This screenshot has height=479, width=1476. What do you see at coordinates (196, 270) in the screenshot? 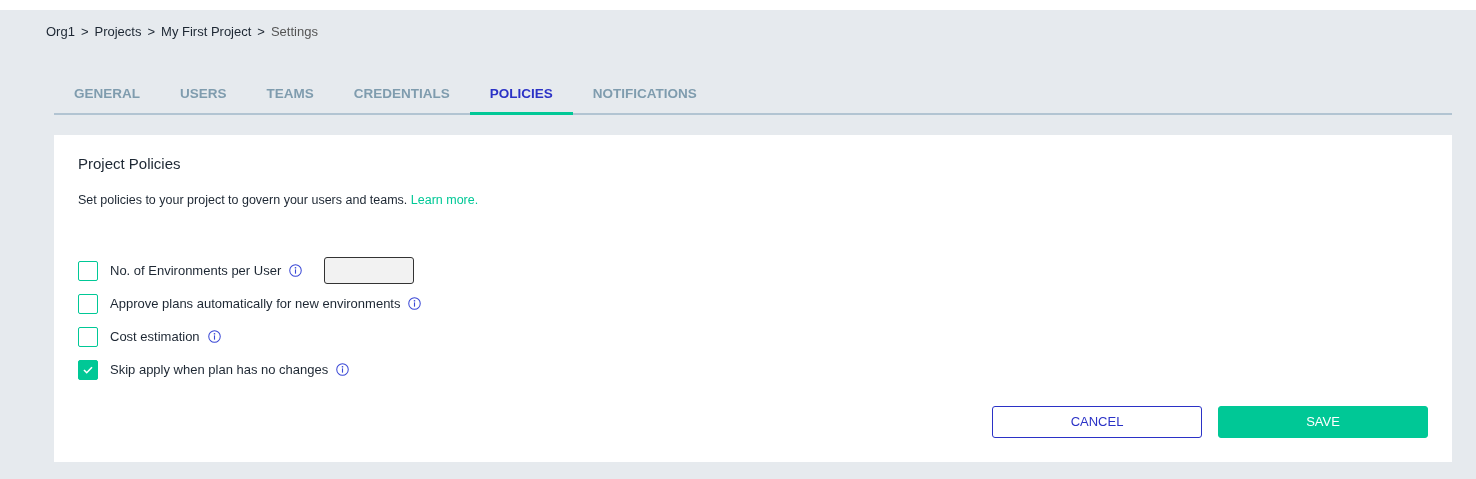
I see `checkbox-label: No. of Environments per User` at bounding box center [196, 270].